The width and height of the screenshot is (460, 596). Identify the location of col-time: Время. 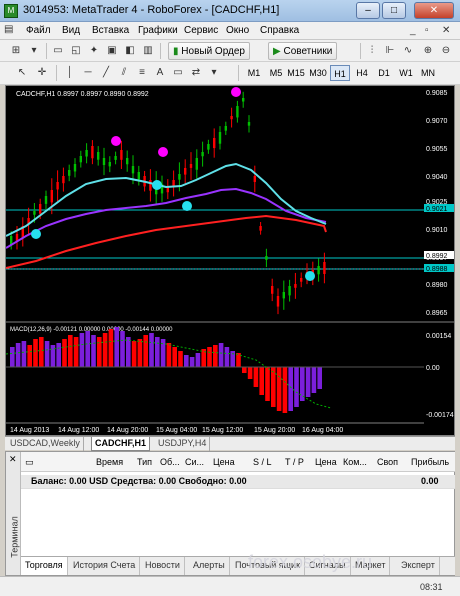
(109, 462).